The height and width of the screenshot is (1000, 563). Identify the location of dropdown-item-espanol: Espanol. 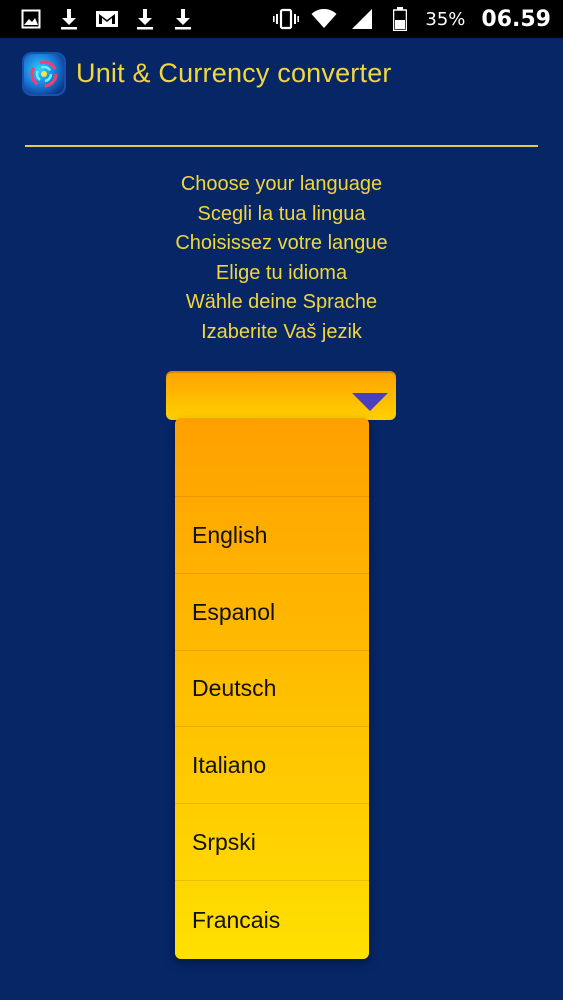
(272, 612).